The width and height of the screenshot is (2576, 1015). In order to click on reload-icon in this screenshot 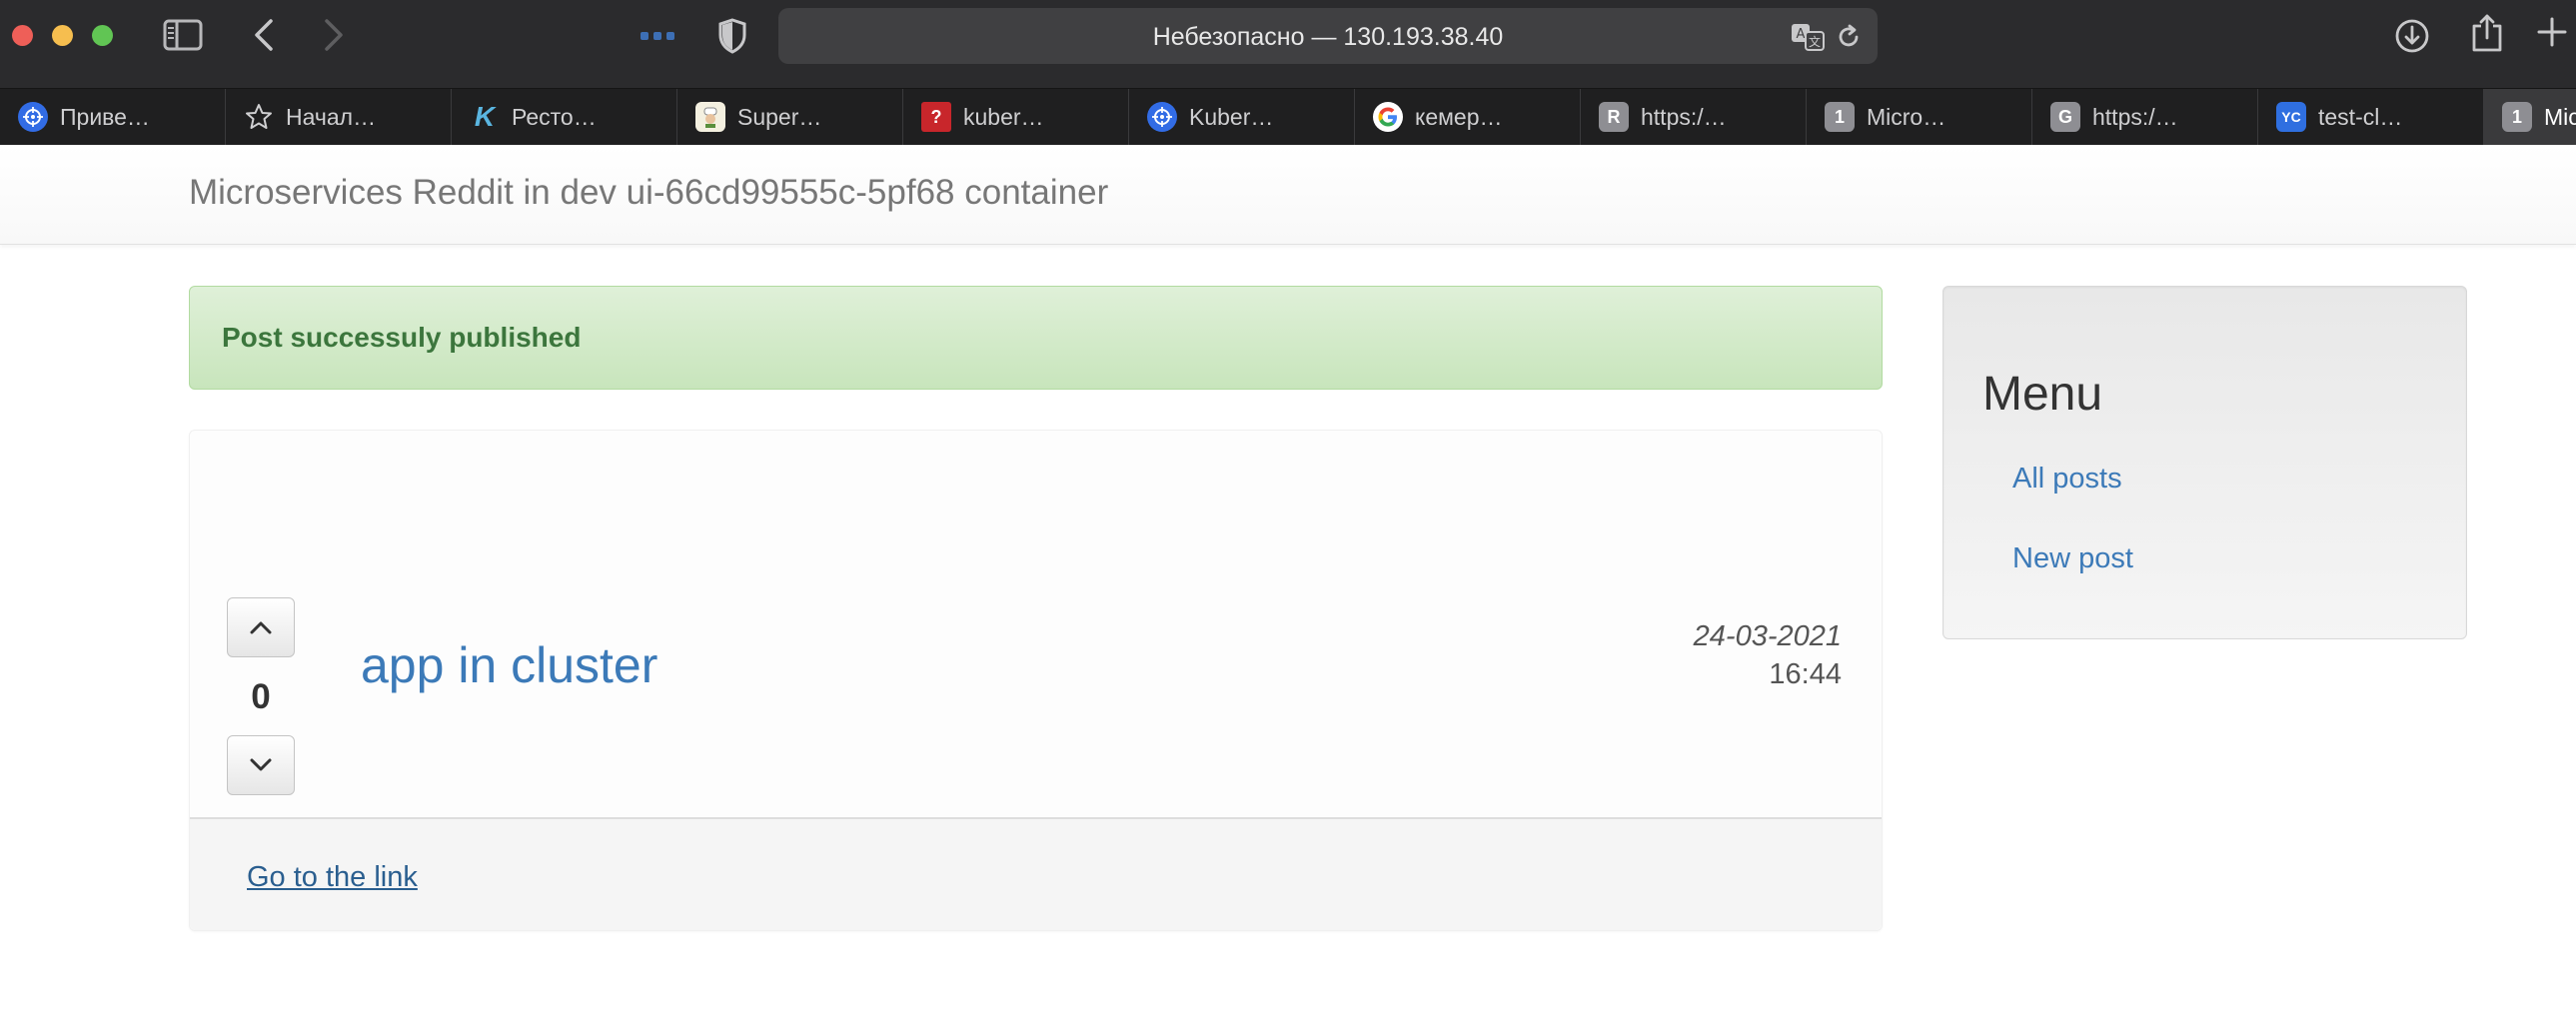, I will do `click(1849, 35)`.